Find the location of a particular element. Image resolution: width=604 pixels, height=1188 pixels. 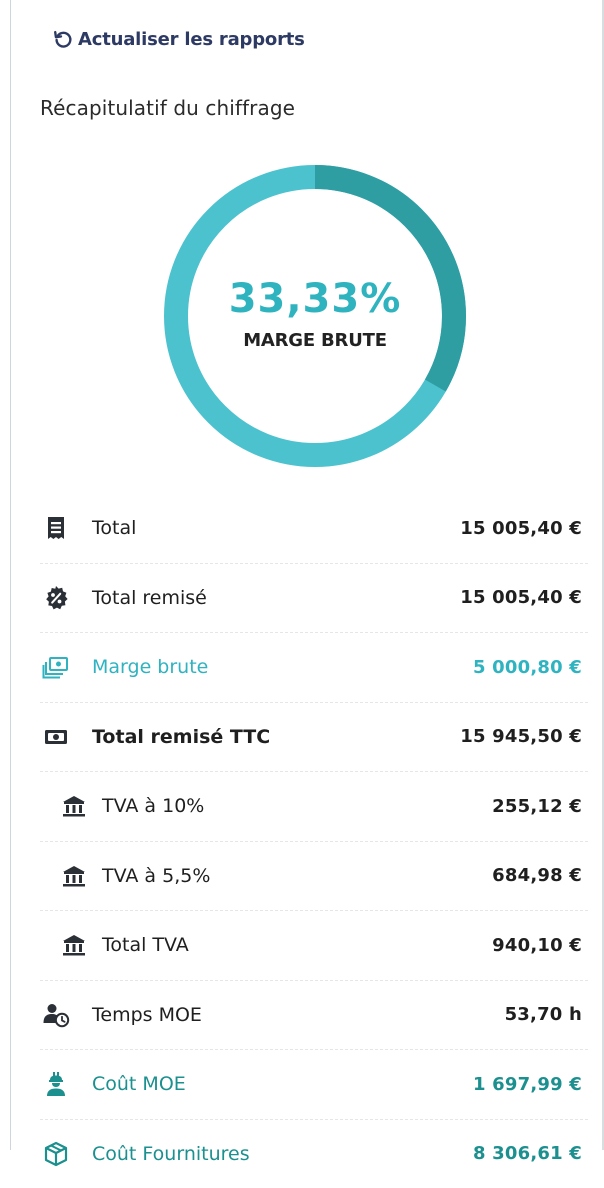

row-marge-brute: Marge brute 5 000,80 € is located at coordinates (314, 668).